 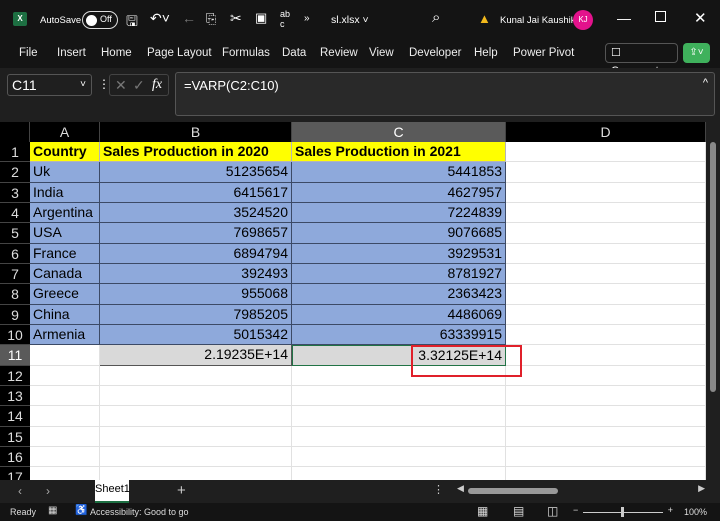 What do you see at coordinates (399, 294) in the screenshot?
I see `cell-C8: 2363423` at bounding box center [399, 294].